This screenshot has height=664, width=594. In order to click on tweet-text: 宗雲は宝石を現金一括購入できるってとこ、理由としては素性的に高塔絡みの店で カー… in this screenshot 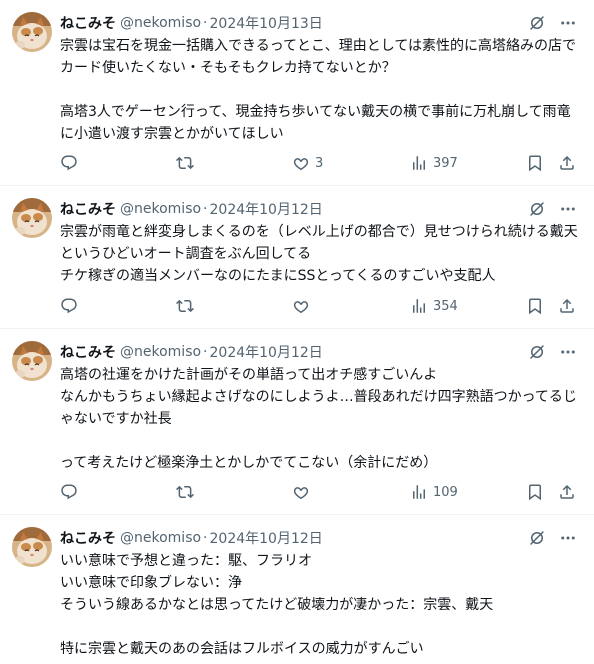, I will do `click(318, 90)`.